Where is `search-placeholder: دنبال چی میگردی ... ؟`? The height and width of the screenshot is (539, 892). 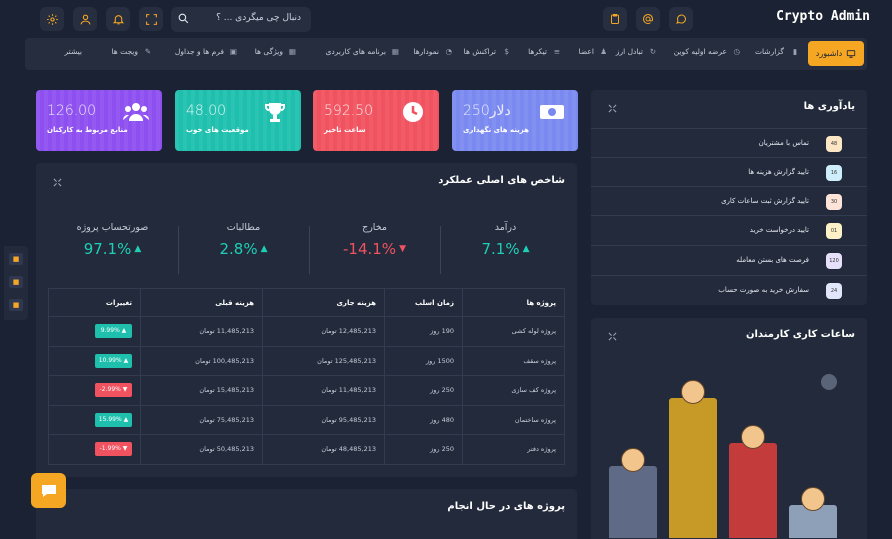 search-placeholder: دنبال چی میگردی ... ؟ is located at coordinates (258, 18).